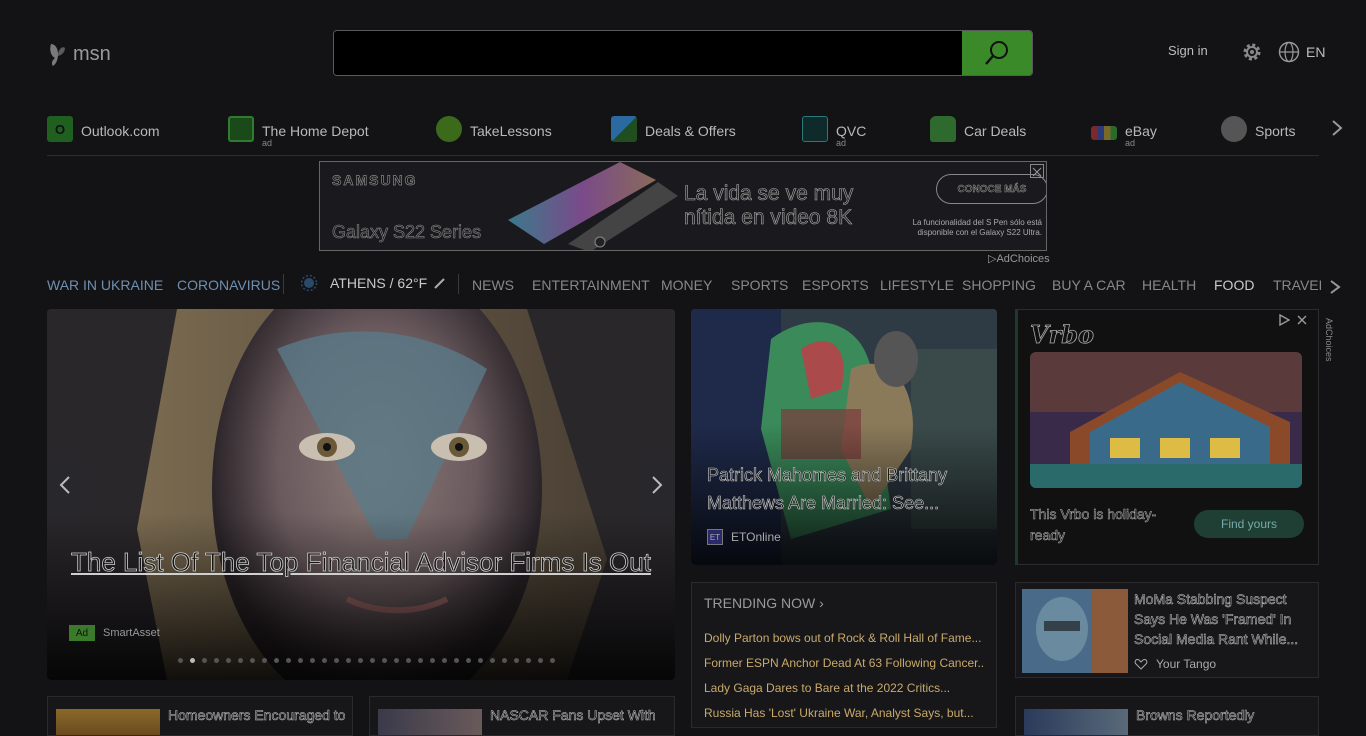 This screenshot has width=1366, height=736. I want to click on news-card: Homeowners Encouraged to, so click(200, 716).